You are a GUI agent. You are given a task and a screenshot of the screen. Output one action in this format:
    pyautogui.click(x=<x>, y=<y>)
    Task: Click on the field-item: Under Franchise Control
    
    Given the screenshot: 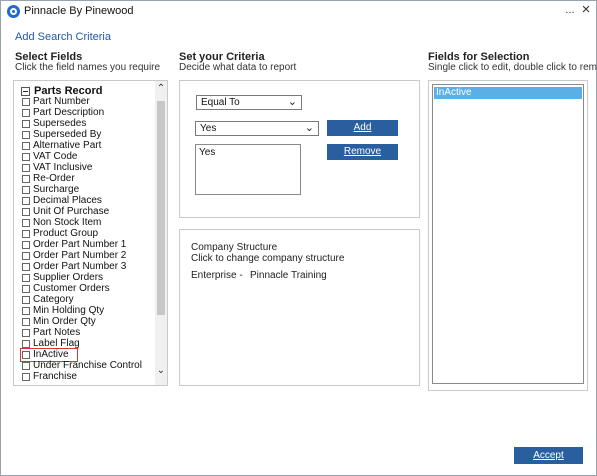 What is the action you would take?
    pyautogui.click(x=91, y=365)
    